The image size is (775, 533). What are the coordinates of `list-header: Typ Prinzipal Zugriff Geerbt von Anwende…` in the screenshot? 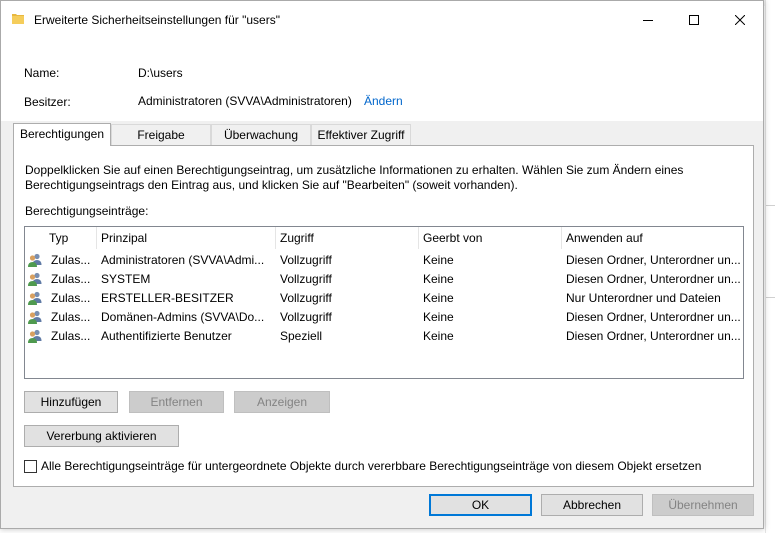 It's located at (384, 238).